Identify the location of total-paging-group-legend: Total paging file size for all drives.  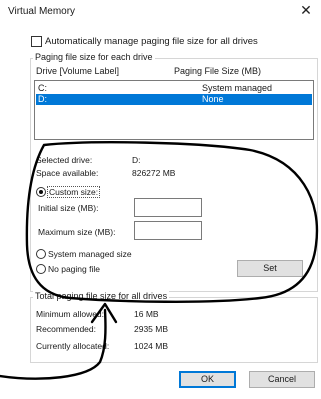
(101, 296).